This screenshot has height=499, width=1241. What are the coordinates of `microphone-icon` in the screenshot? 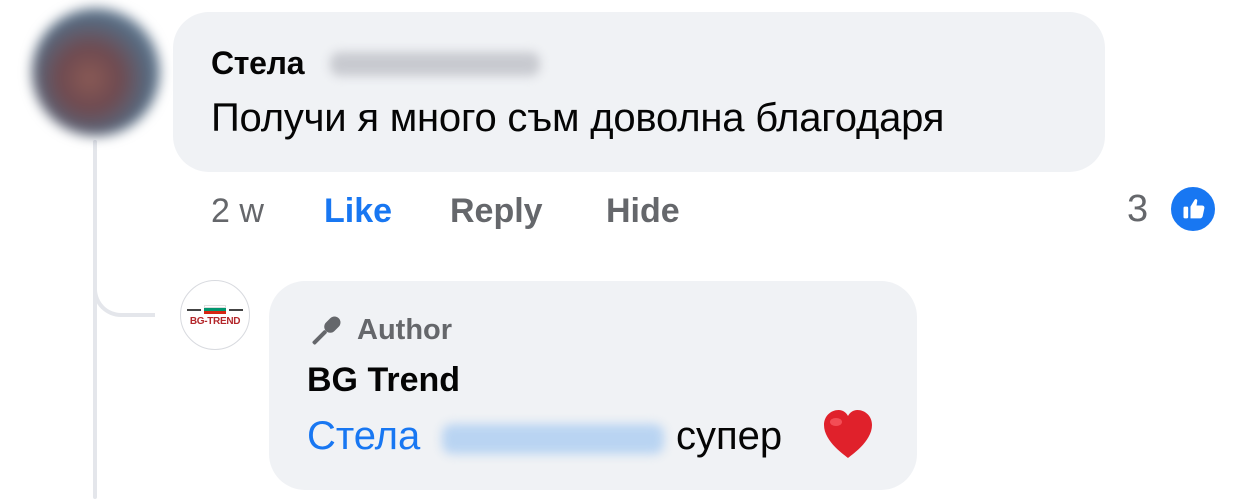 It's located at (326, 333).